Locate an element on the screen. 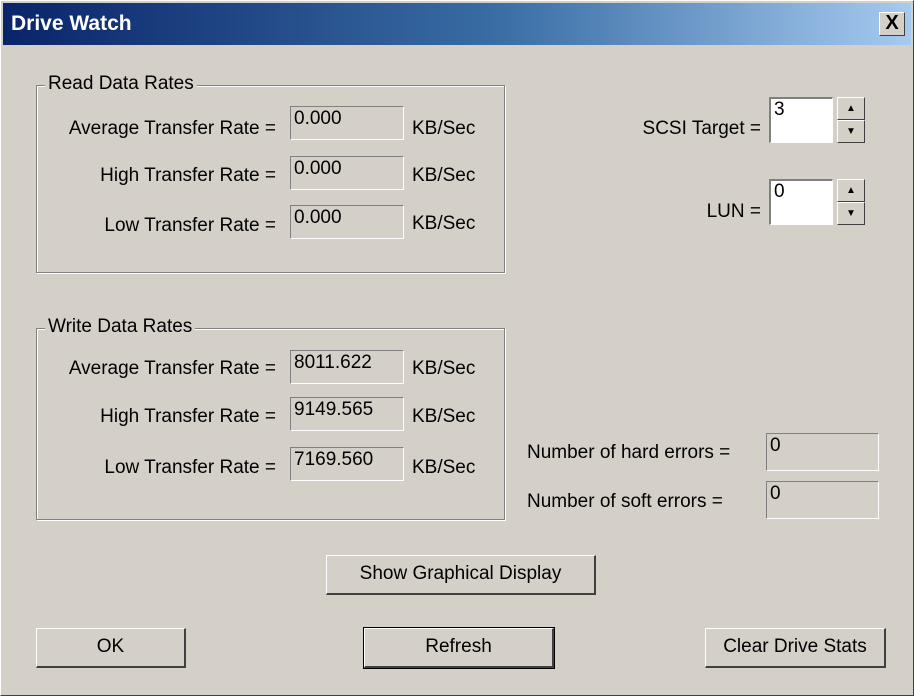 The width and height of the screenshot is (914, 696). scsi-target-up-arrow-icon: ▲ is located at coordinates (851, 108).